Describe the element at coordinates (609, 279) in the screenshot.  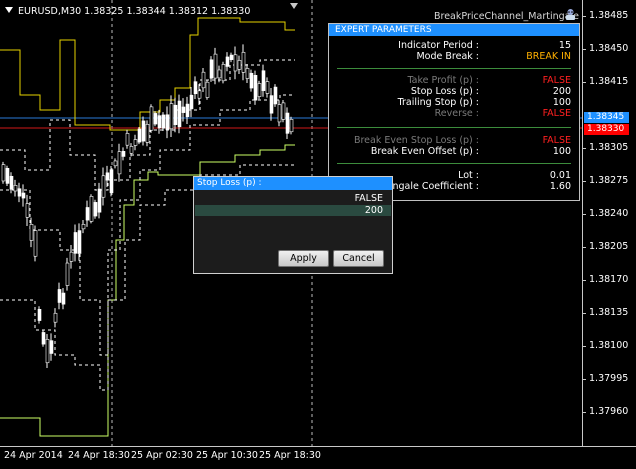
I see `price-label: 1.38170` at that location.